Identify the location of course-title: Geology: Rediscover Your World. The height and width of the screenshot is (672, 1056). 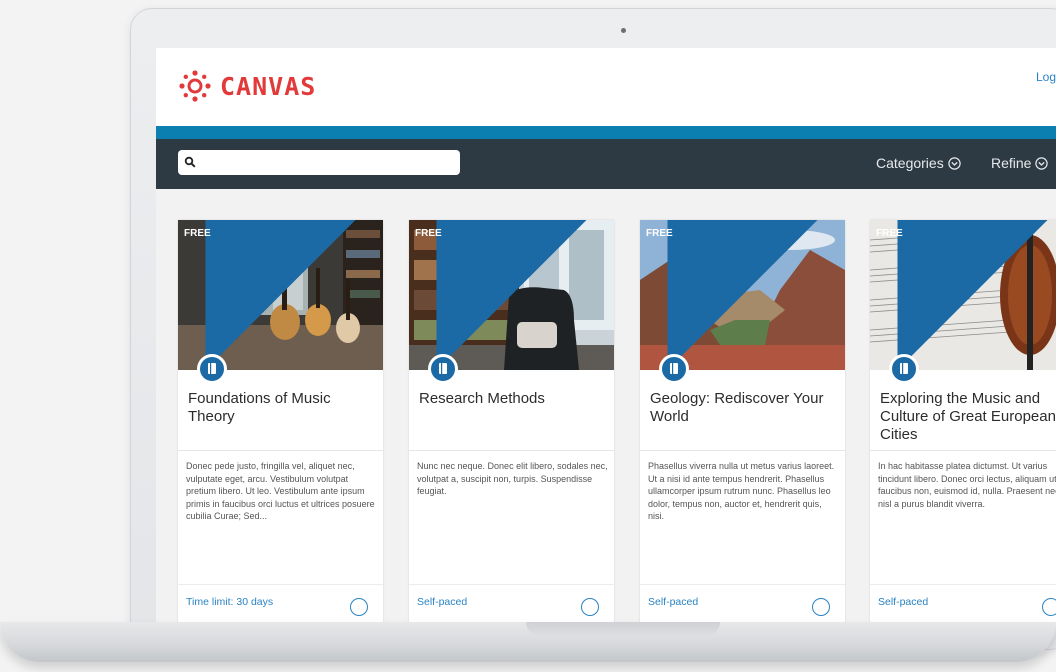
(744, 408).